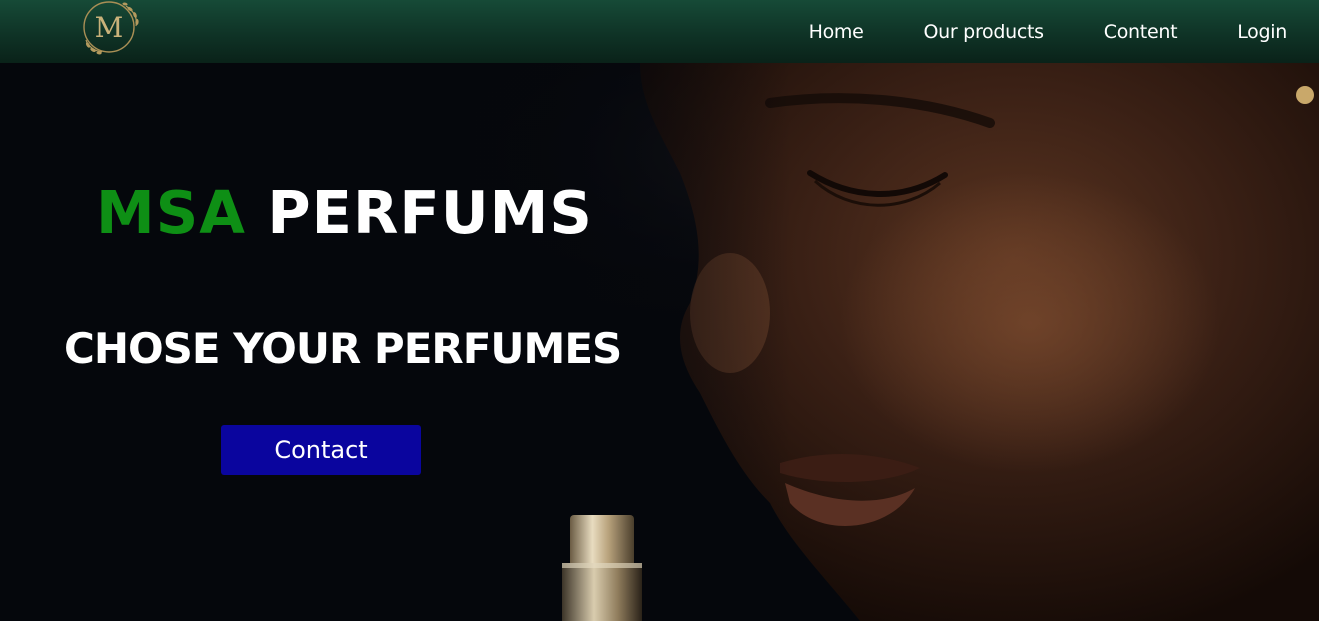 The image size is (1319, 621). Describe the element at coordinates (659, 31) in the screenshot. I see `navbar: M Home Our products Content Login` at that location.